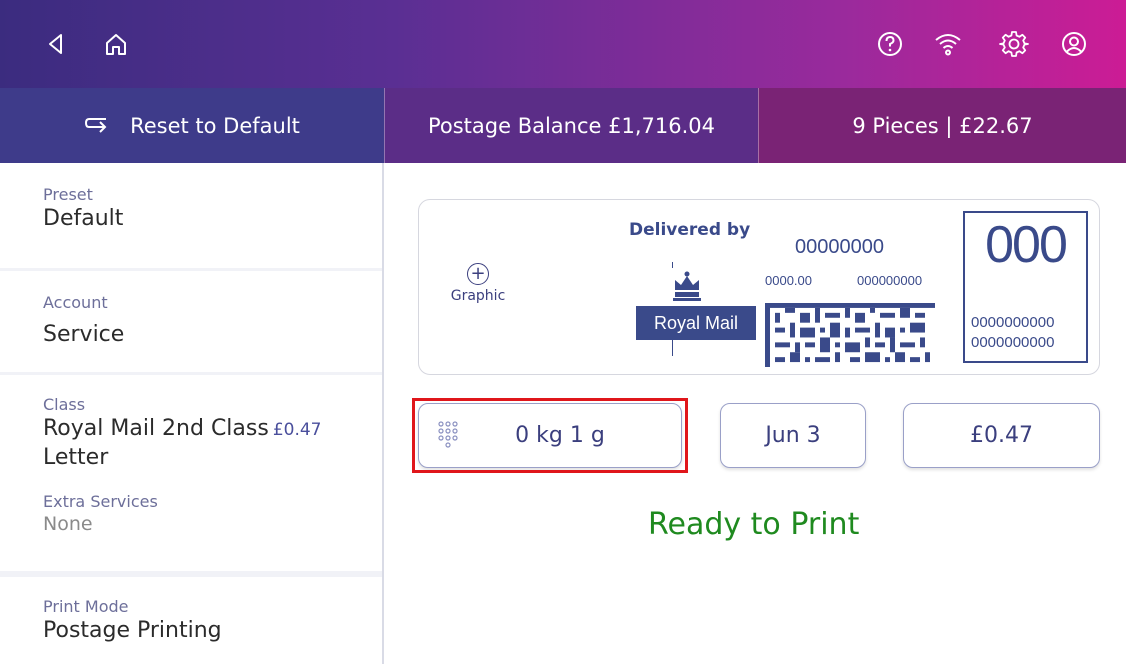 This screenshot has height=664, width=1126. What do you see at coordinates (86, 606) in the screenshot?
I see `print-mode-label: Print Mode` at bounding box center [86, 606].